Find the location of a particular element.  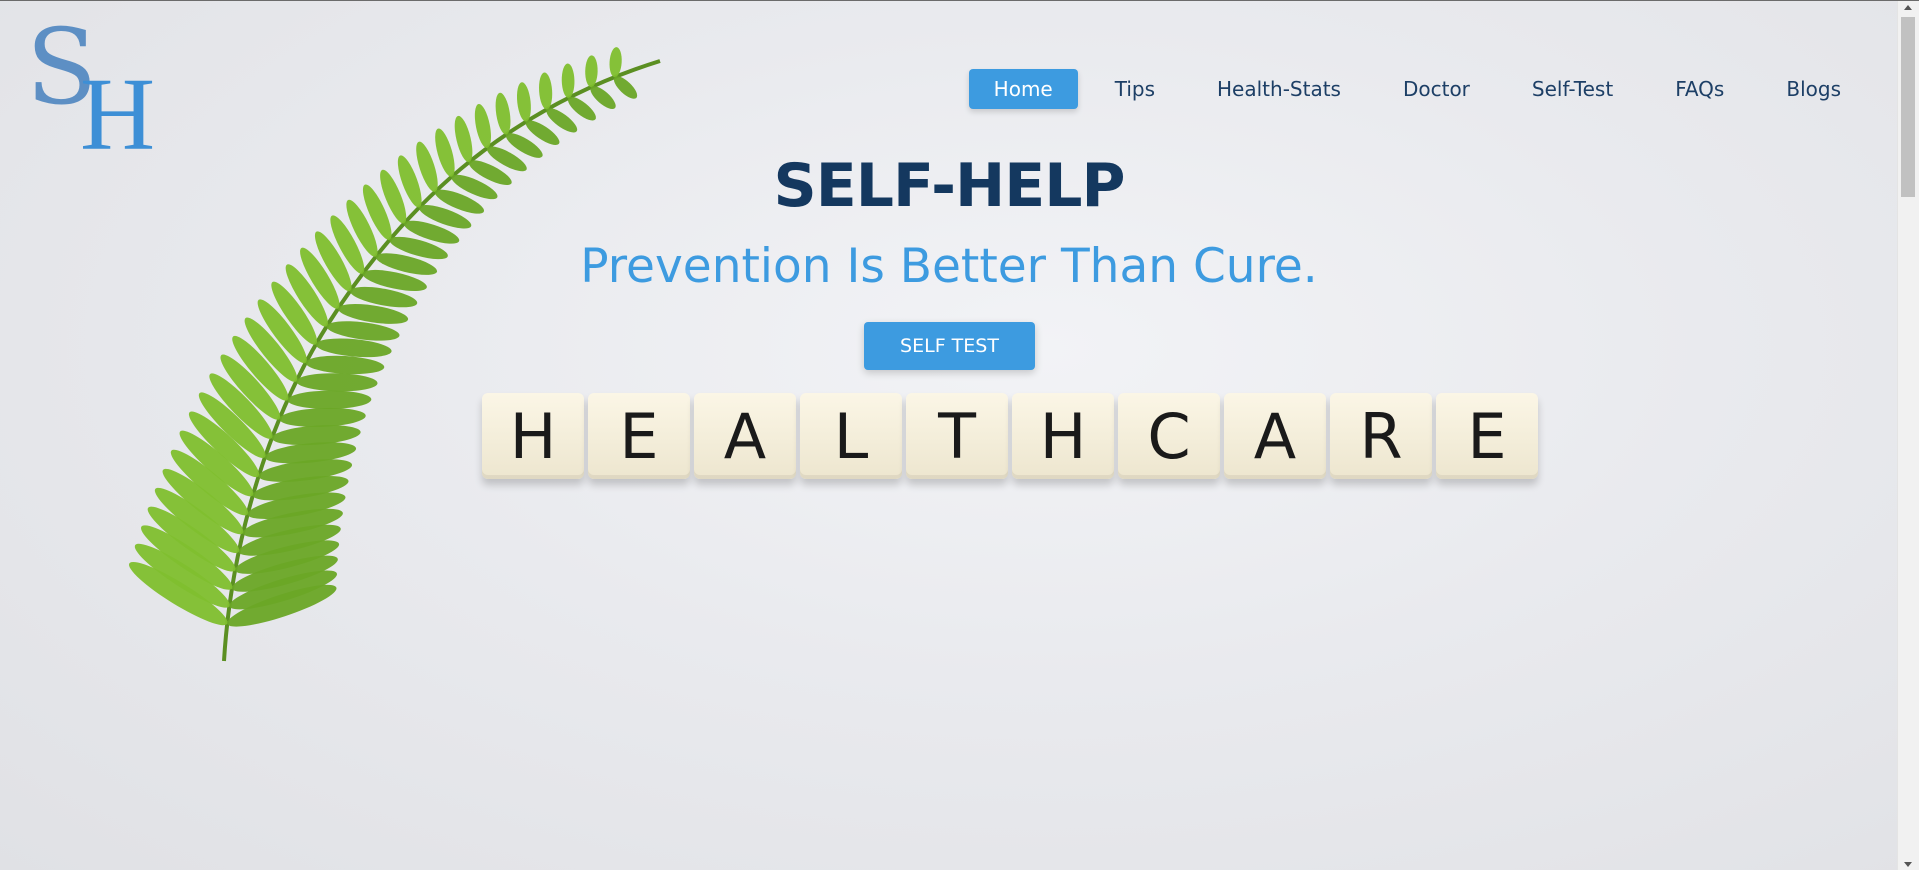

tile: C is located at coordinates (1169, 436).